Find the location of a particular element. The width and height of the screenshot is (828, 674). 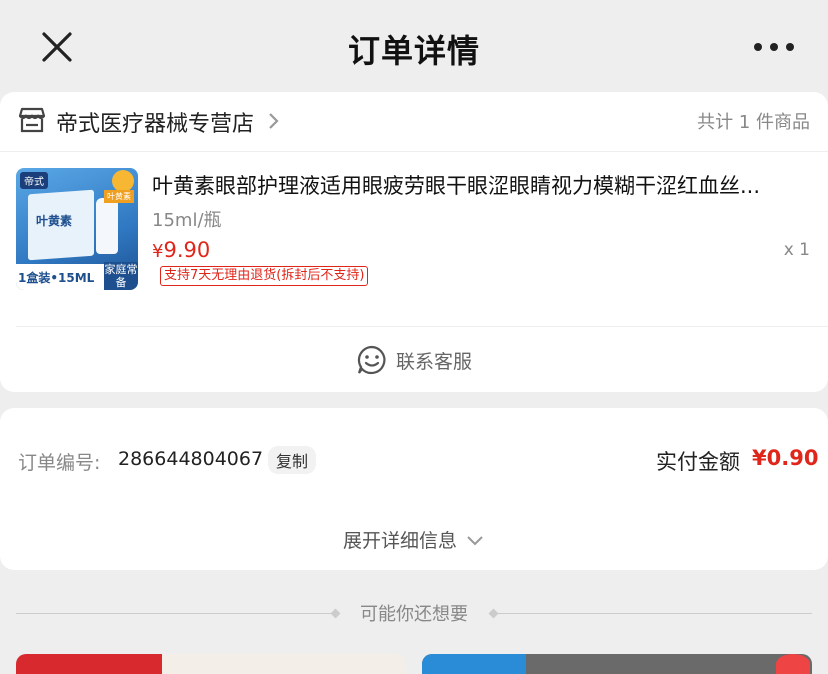

product-price: ¥9.90 is located at coordinates (181, 250).